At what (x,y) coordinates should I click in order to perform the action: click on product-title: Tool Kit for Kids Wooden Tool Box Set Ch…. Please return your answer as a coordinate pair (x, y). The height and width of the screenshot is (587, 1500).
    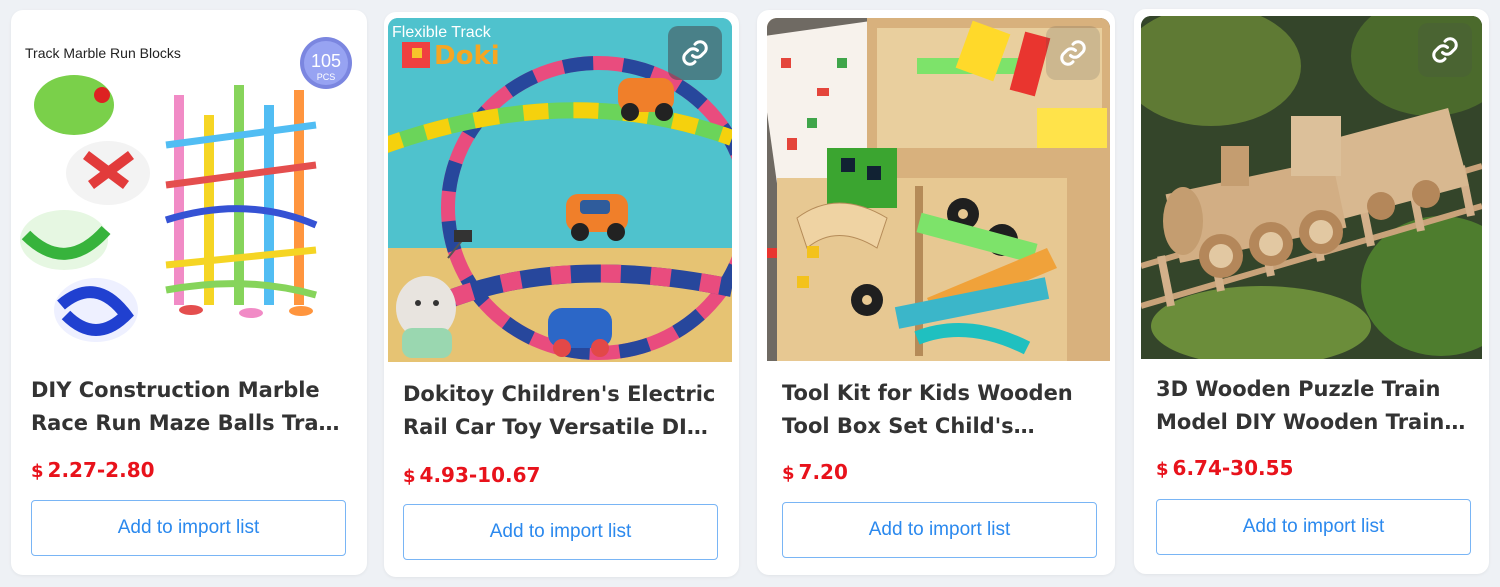
    Looking at the image, I should click on (940, 410).